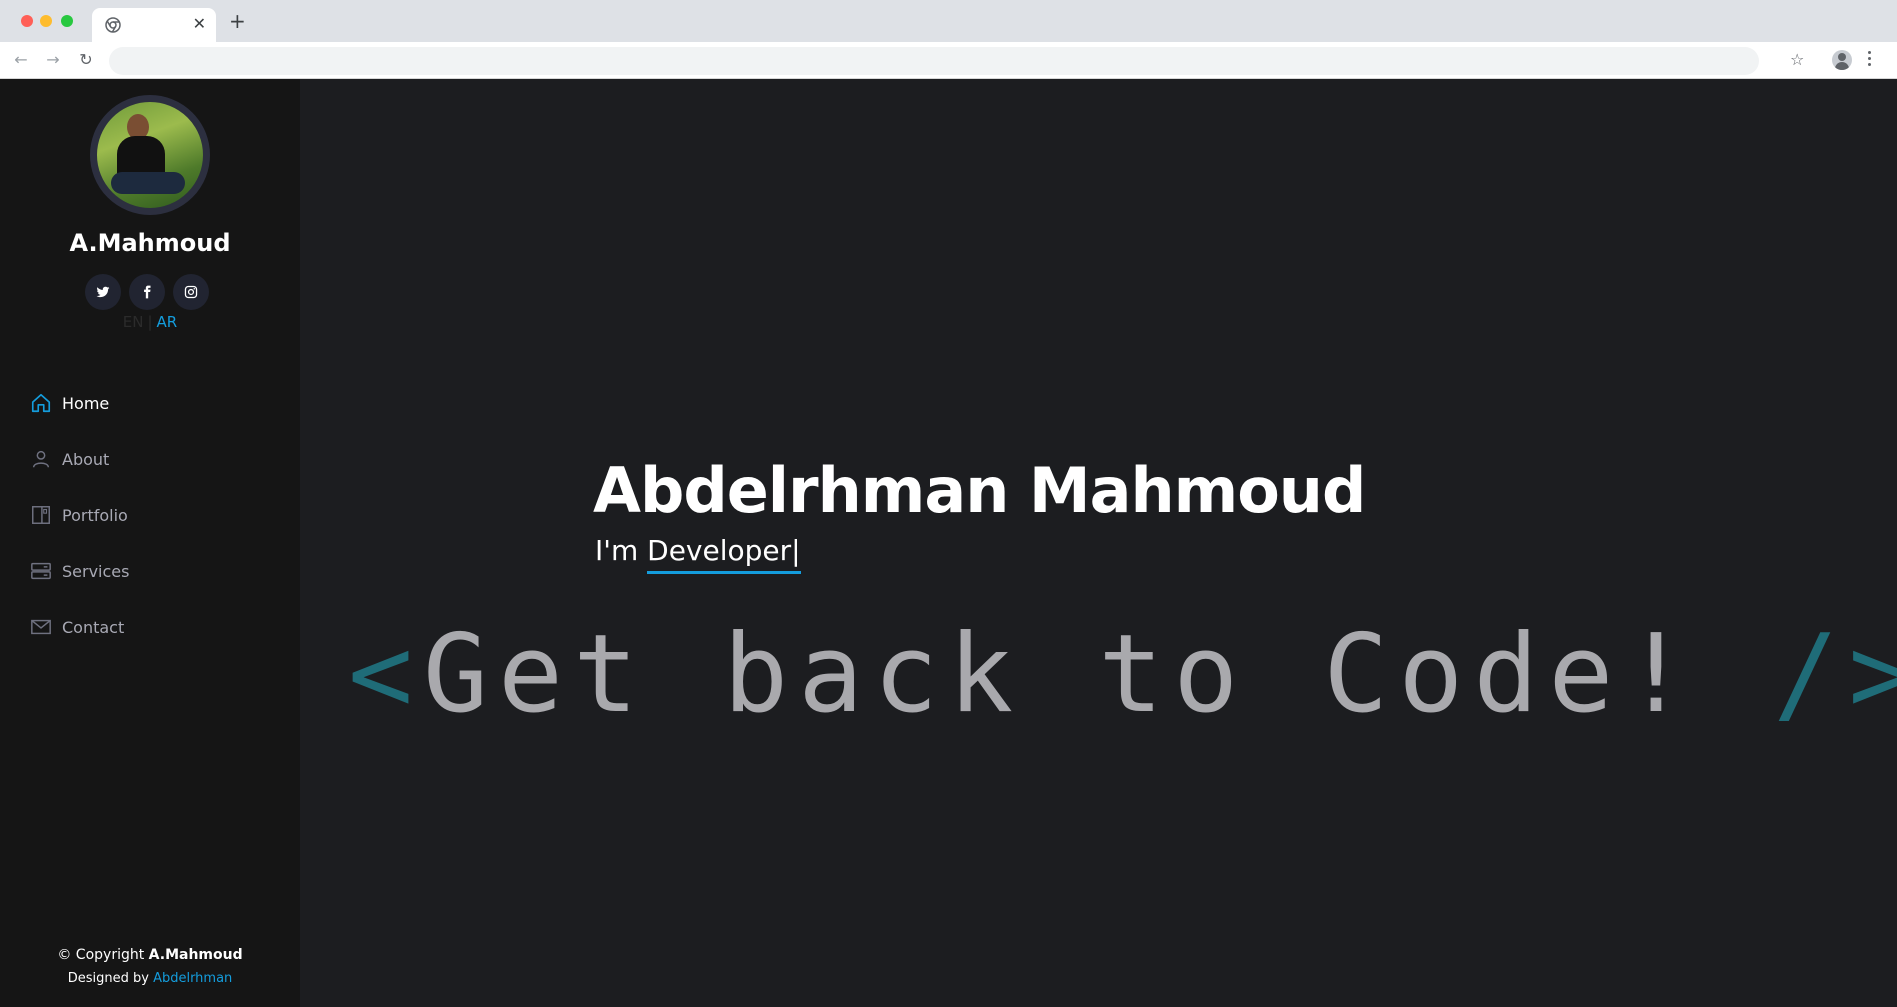 The height and width of the screenshot is (1007, 1897). Describe the element at coordinates (96, 571) in the screenshot. I see `sidebar-item-label: Services` at that location.